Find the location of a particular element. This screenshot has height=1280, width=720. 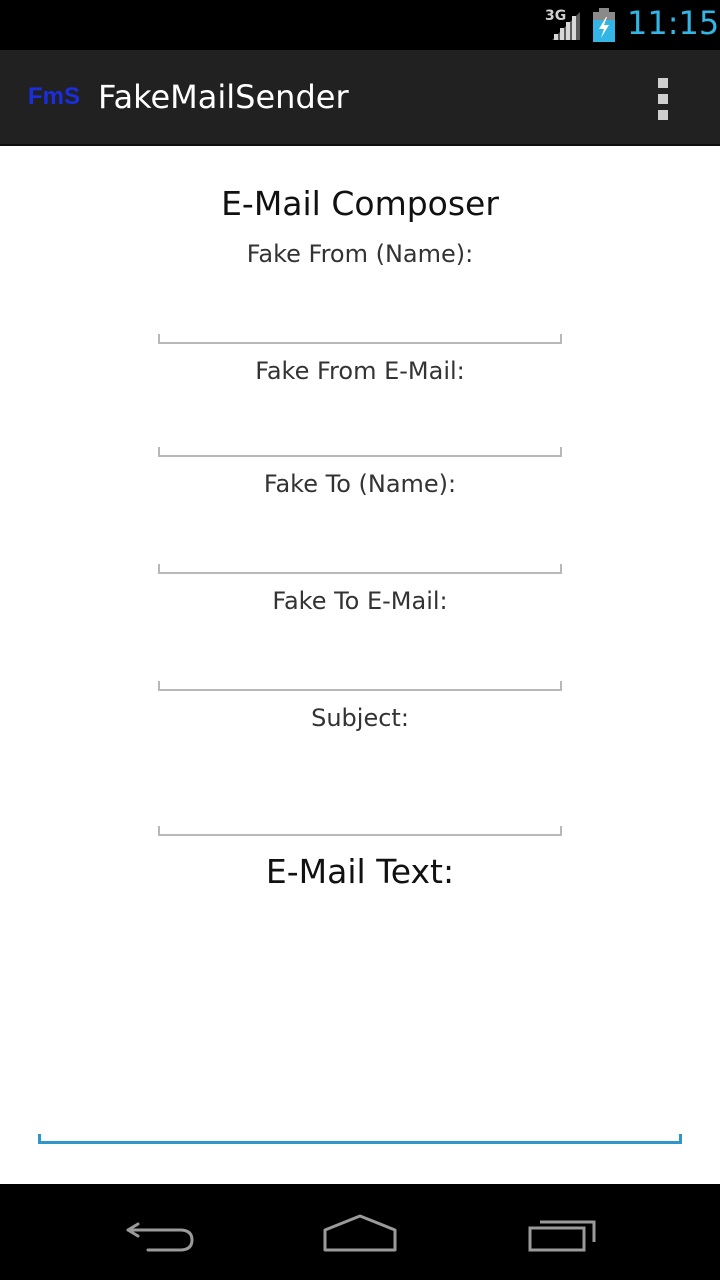

from-email-label: Fake From E-Mail: is located at coordinates (360, 371).